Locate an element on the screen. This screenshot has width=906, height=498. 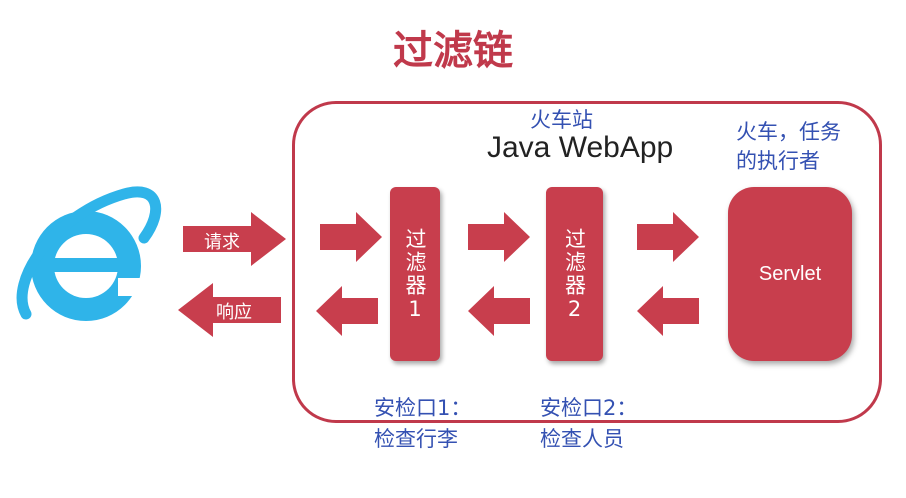
checkpoint-2-desc: 检查人员 is located at coordinates (582, 439).